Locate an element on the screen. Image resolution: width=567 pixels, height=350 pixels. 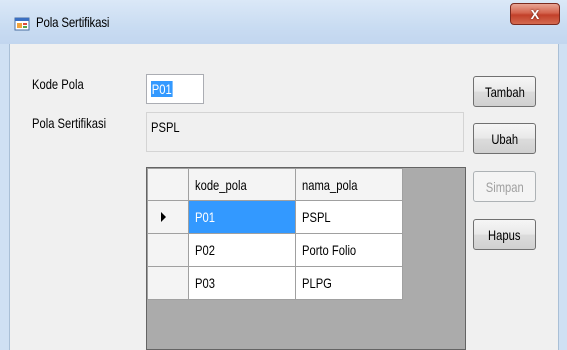
close-icon: X is located at coordinates (535, 14).